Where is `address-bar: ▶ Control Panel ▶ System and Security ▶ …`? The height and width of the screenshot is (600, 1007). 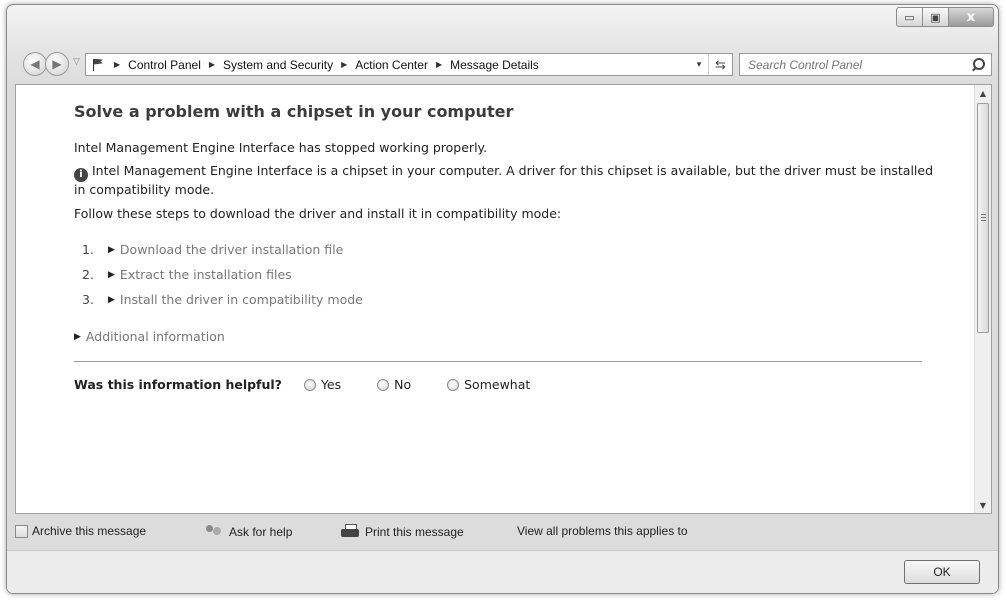
address-bar: ▶ Control Panel ▶ System and Security ▶ … is located at coordinates (409, 64).